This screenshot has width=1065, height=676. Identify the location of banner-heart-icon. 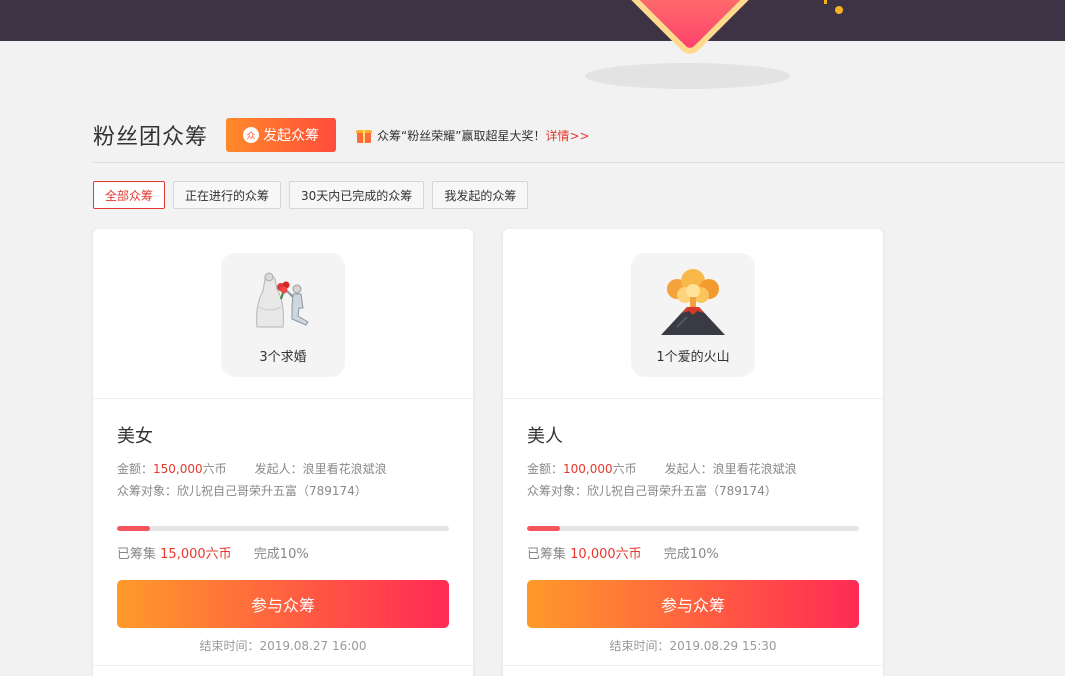
(690, 40).